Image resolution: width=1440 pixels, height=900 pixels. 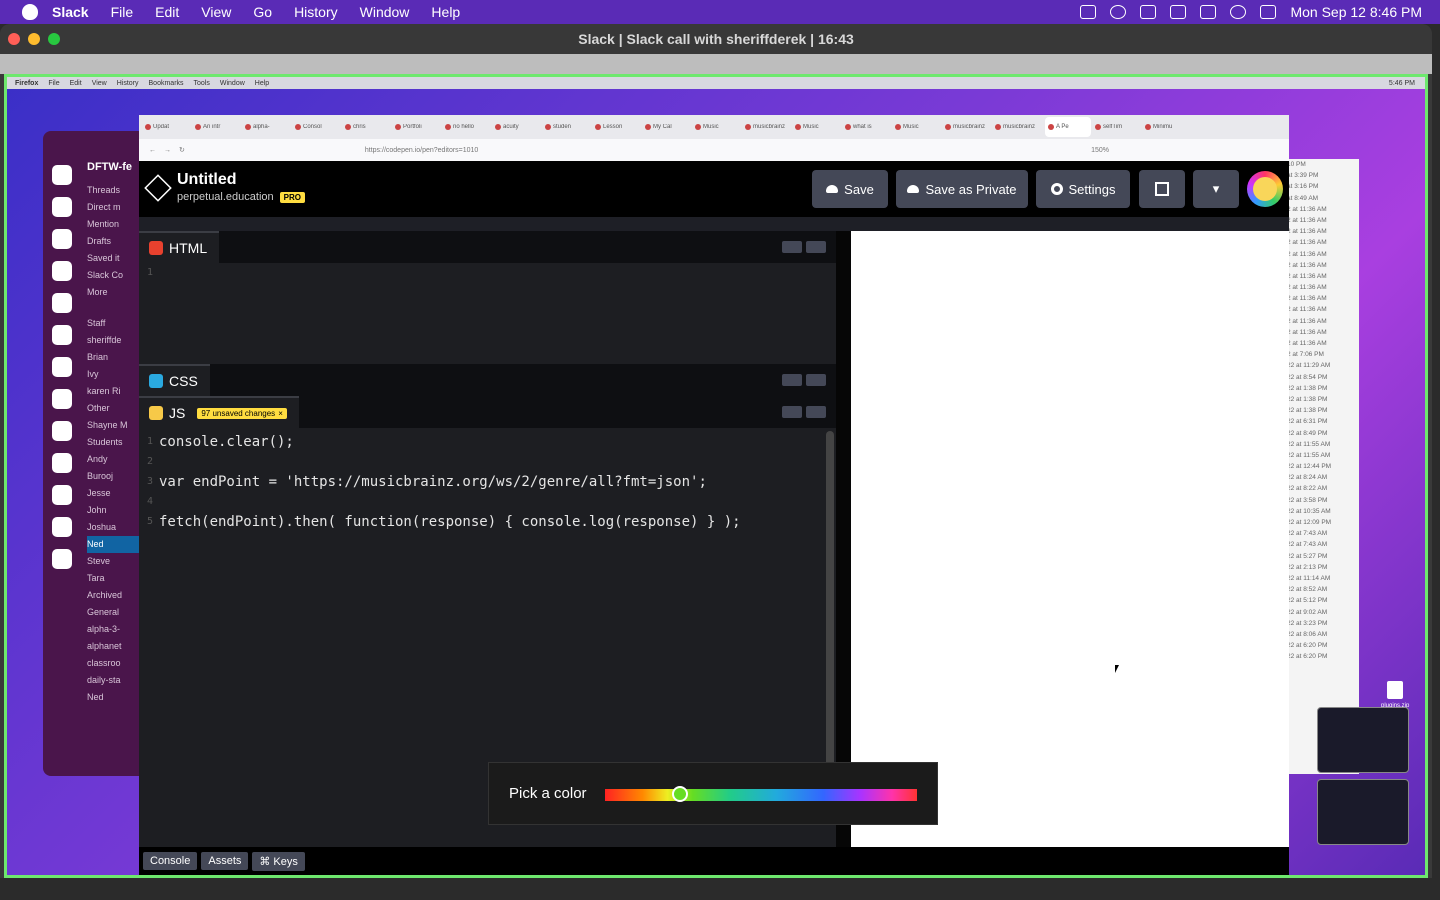 I want to click on flag-icon, so click(x=1178, y=12).